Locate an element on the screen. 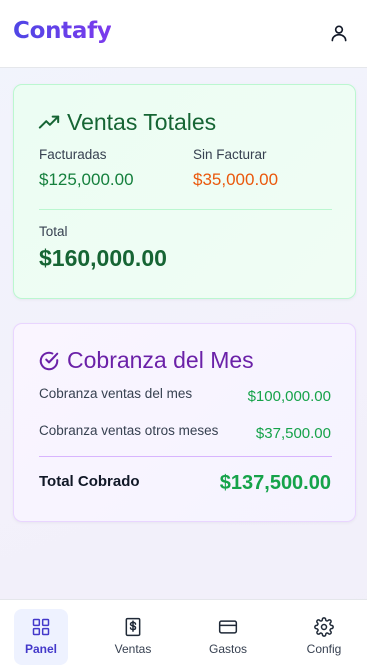 This screenshot has height=670, width=367. total-cobrado-label: Total Cobrado is located at coordinates (89, 481).